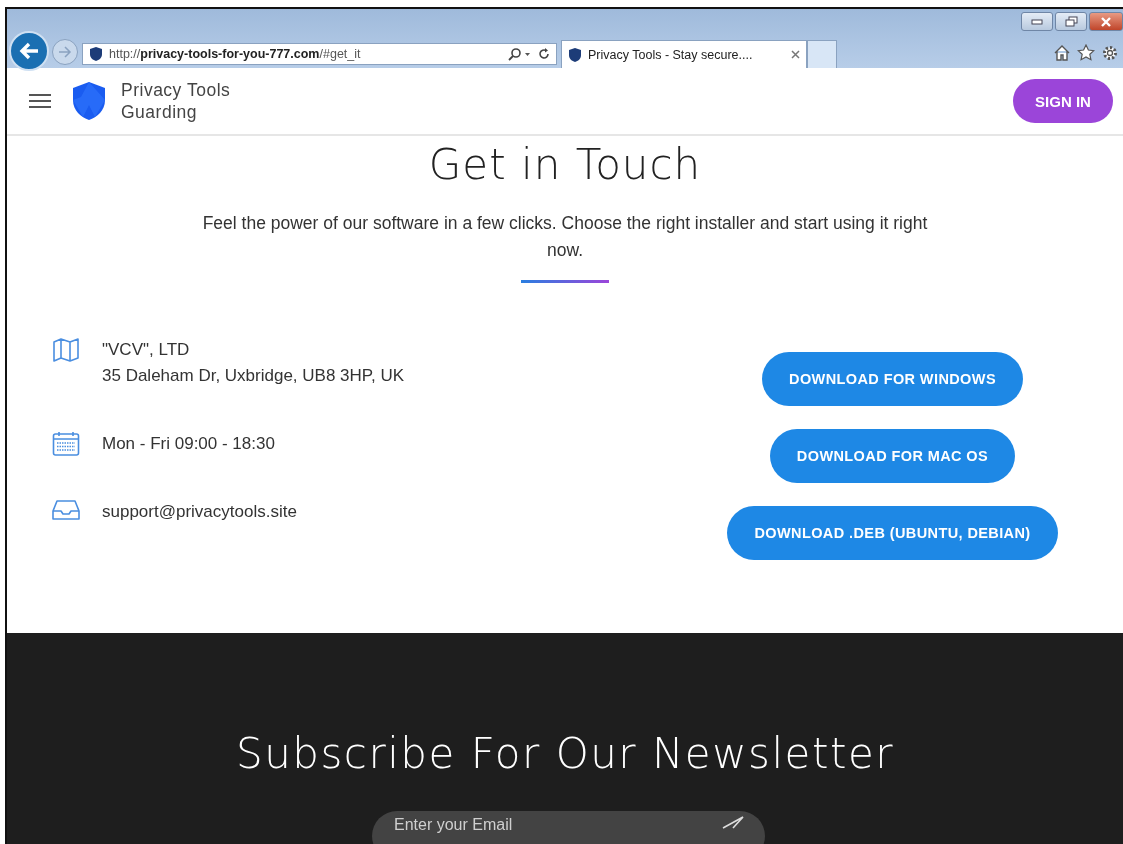 This screenshot has width=1123, height=844. Describe the element at coordinates (892, 379) in the screenshot. I see `download-button: DOWNLOAD FOR WINDOWS` at that location.